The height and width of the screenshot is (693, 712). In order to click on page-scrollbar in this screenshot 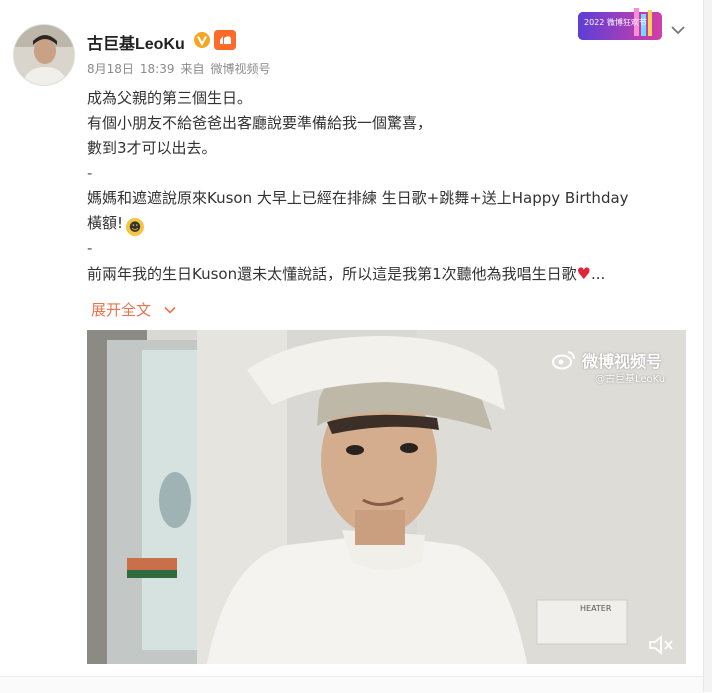, I will do `click(708, 346)`.